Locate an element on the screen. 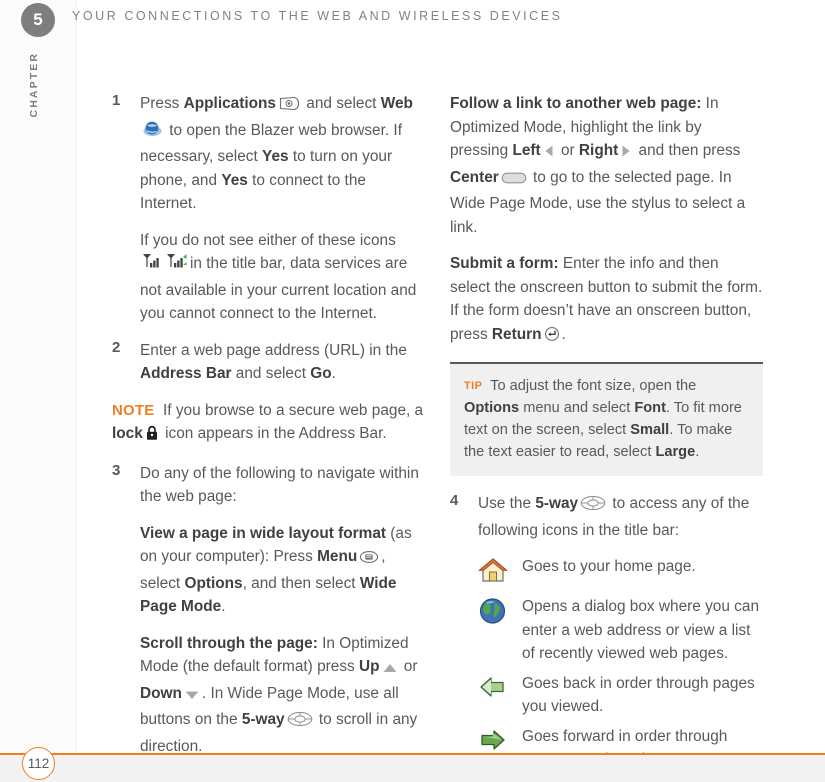 Image resolution: width=825 pixels, height=782 pixels. tip-label: TIP is located at coordinates (473, 386).